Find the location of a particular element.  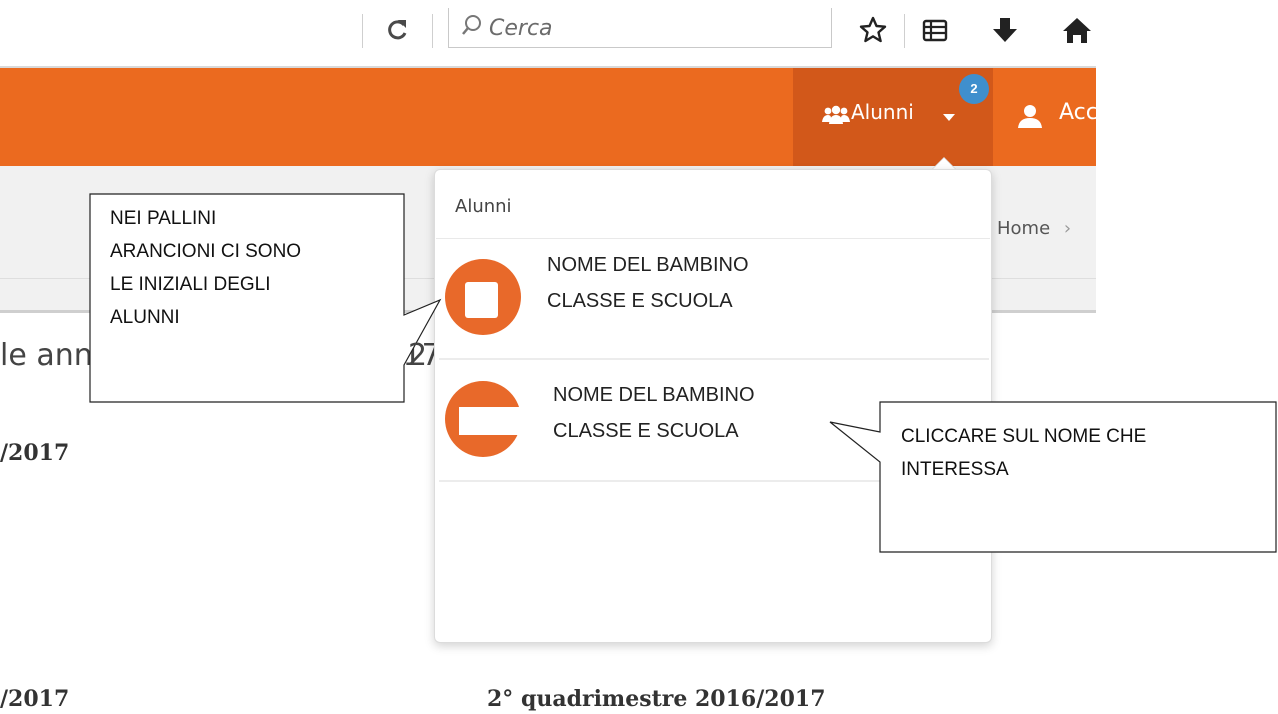

page-title-digit: 2 is located at coordinates (418, 355).